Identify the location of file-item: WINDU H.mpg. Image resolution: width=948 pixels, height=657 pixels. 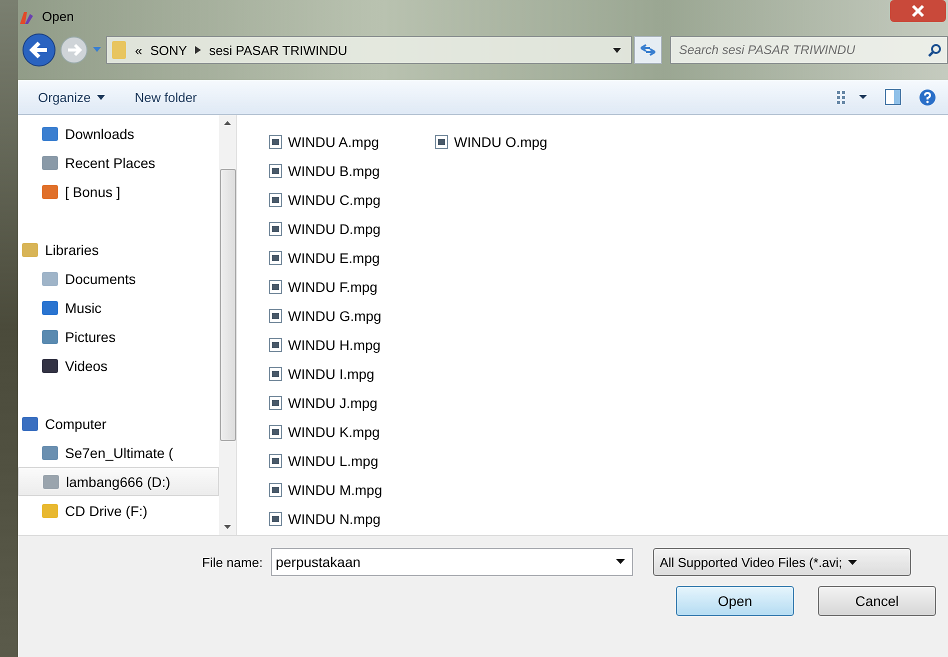
(352, 344).